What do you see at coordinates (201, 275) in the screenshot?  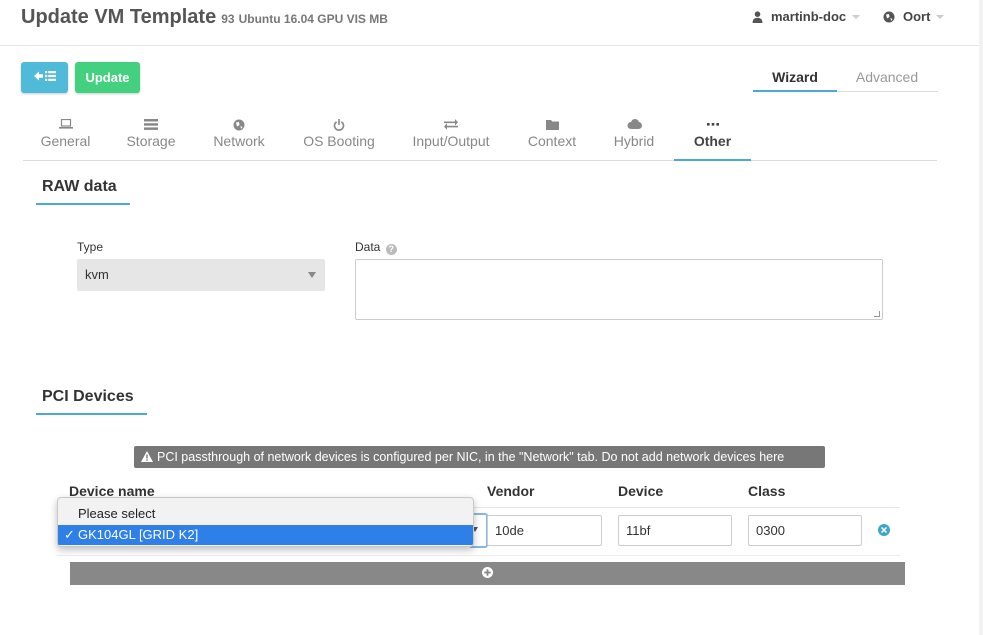 I see `type-select: kvm` at bounding box center [201, 275].